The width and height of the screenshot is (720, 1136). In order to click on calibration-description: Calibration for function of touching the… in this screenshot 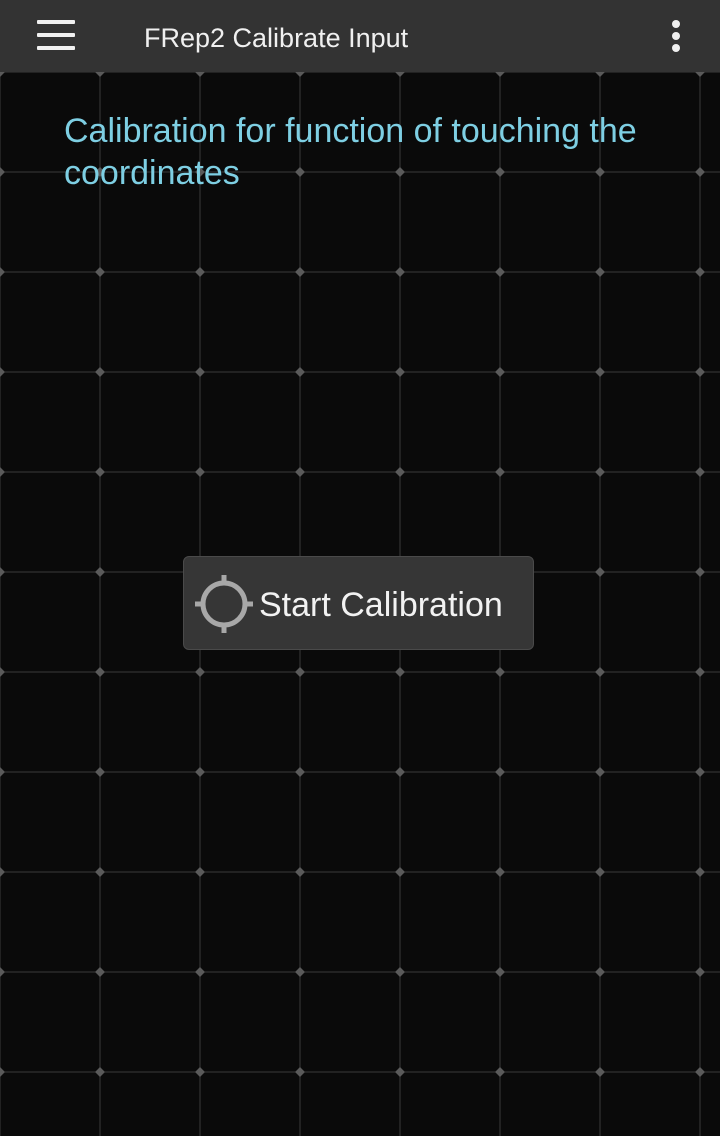, I will do `click(350, 152)`.